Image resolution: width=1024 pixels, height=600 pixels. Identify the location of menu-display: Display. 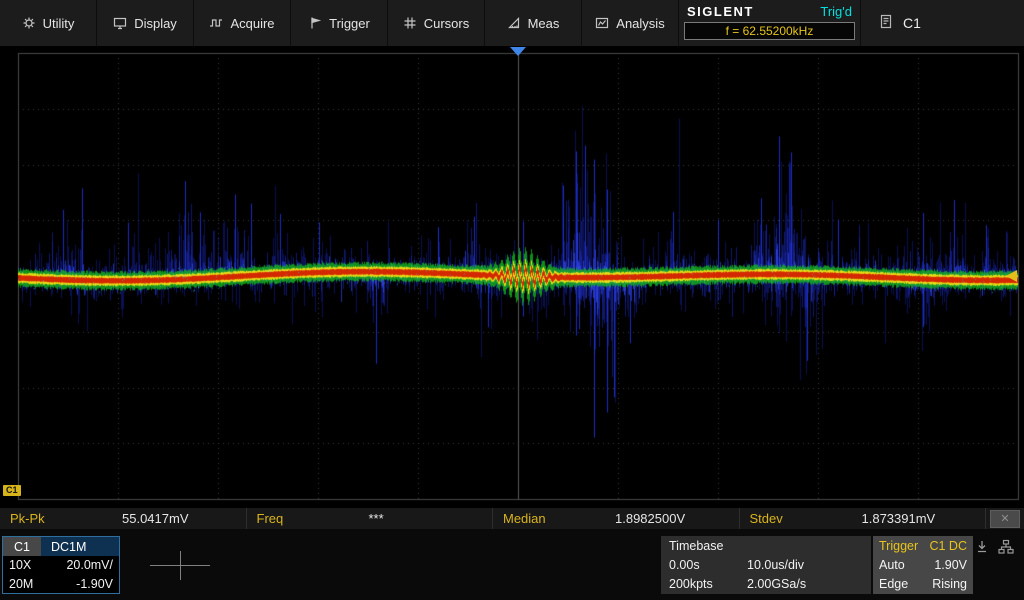
(145, 23).